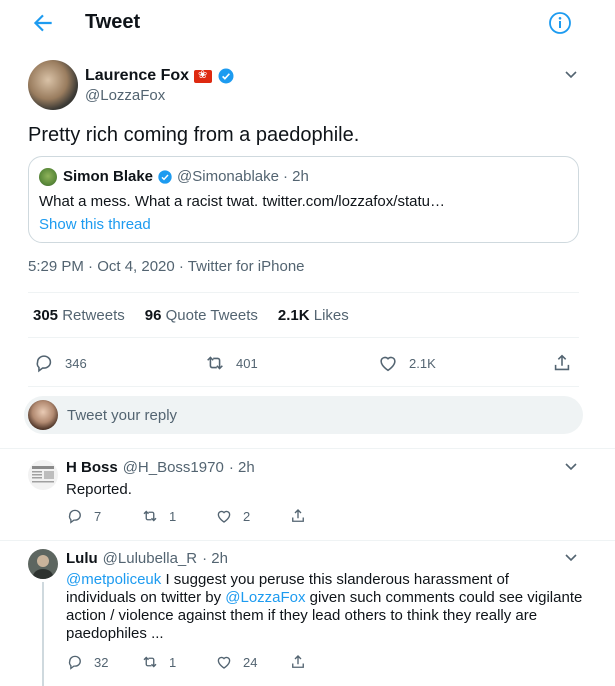 Image resolution: width=615 pixels, height=686 pixels. I want to click on likes-stat: 2.1K Likes, so click(313, 315).